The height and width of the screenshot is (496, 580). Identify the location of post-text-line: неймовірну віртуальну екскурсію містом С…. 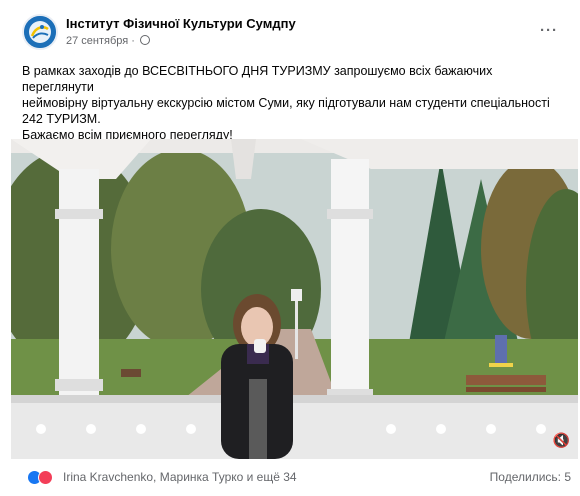
(286, 103).